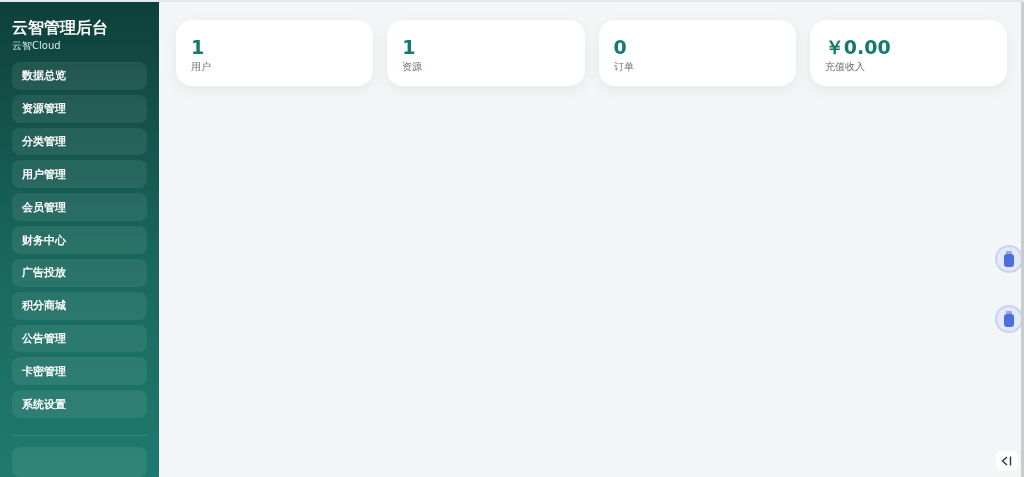 Image resolution: width=1024 pixels, height=477 pixels. What do you see at coordinates (858, 47) in the screenshot?
I see `stat-value: ￥0.00` at bounding box center [858, 47].